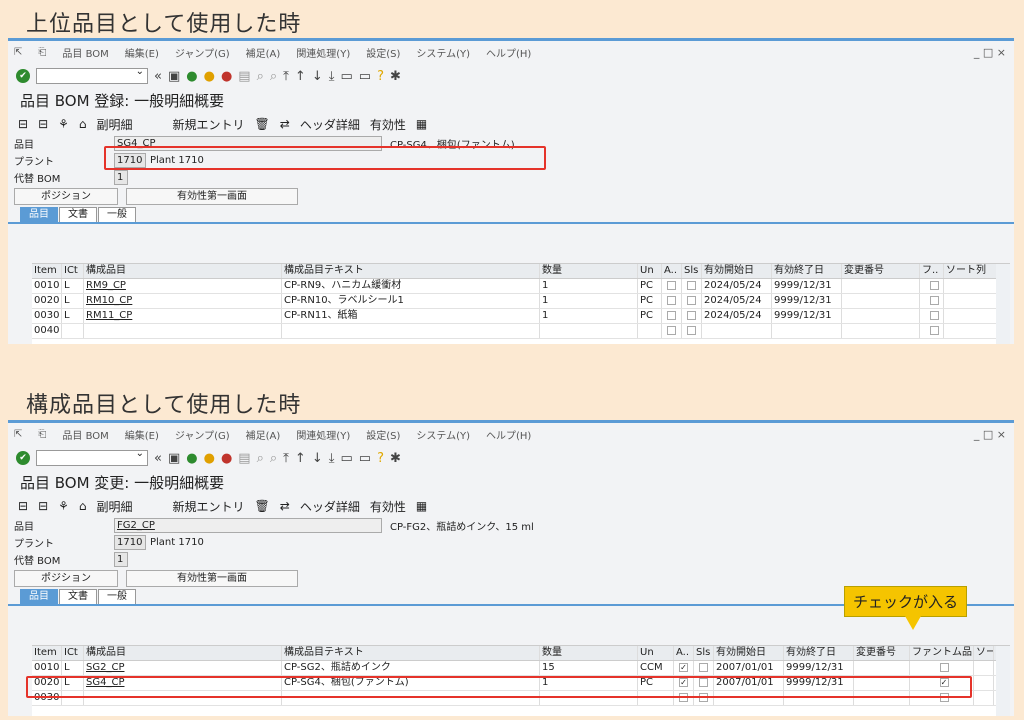 The width and height of the screenshot is (1024, 720). Describe the element at coordinates (209, 506) in the screenshot. I see `new-entries-button: 新規エントリ` at that location.